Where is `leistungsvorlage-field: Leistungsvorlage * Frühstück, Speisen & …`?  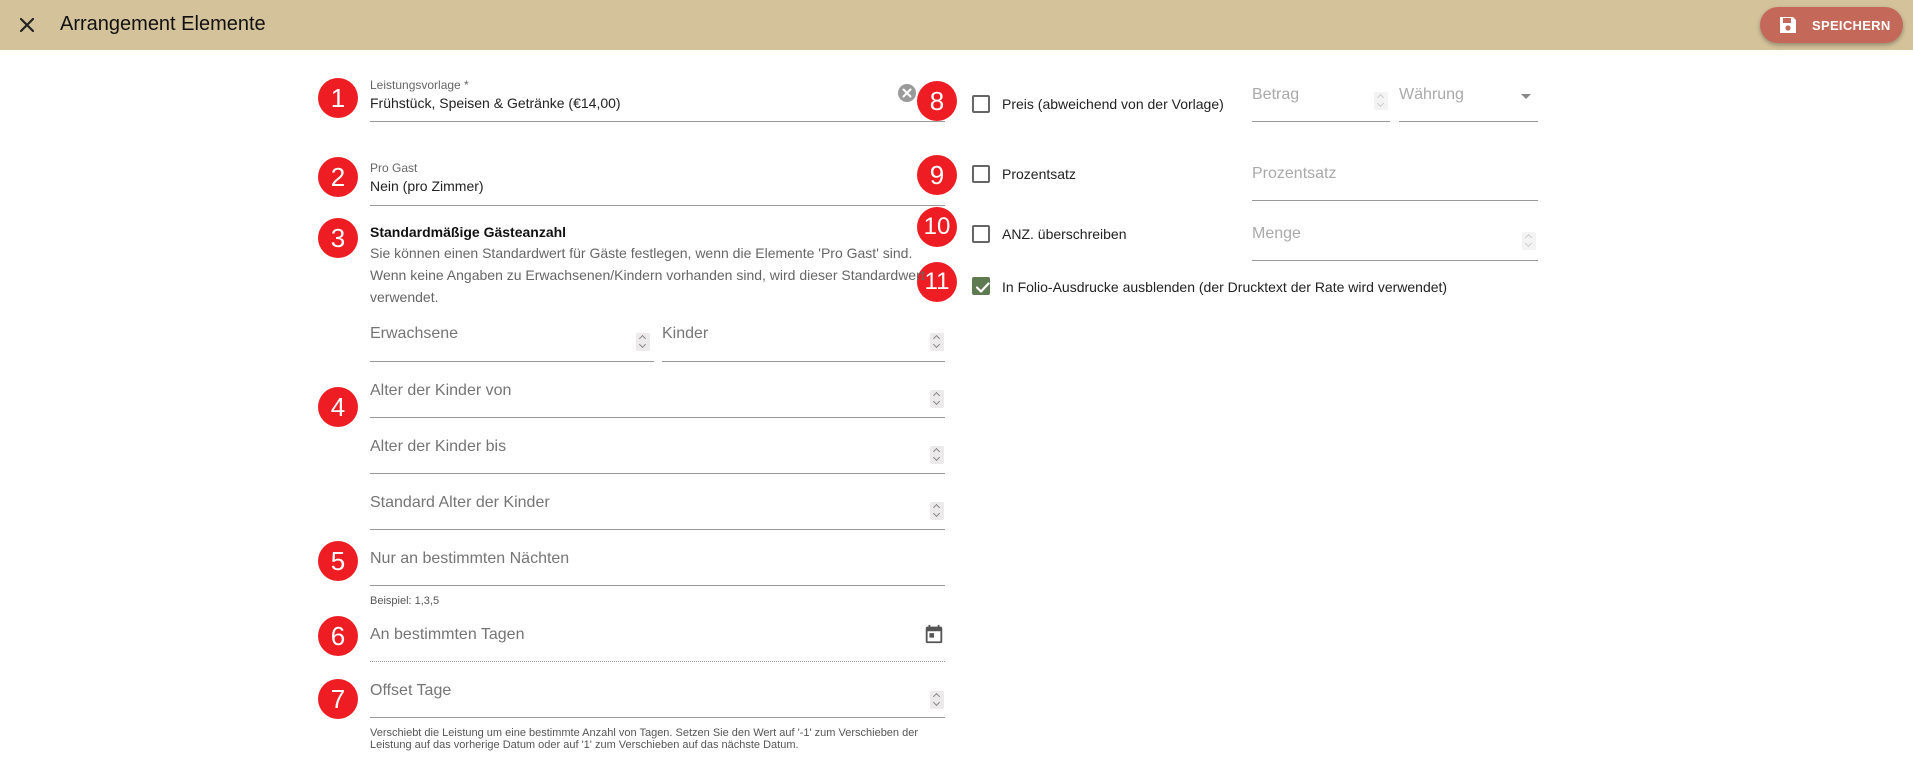 leistungsvorlage-field: Leistungsvorlage * Frühstück, Speisen & … is located at coordinates (657, 98).